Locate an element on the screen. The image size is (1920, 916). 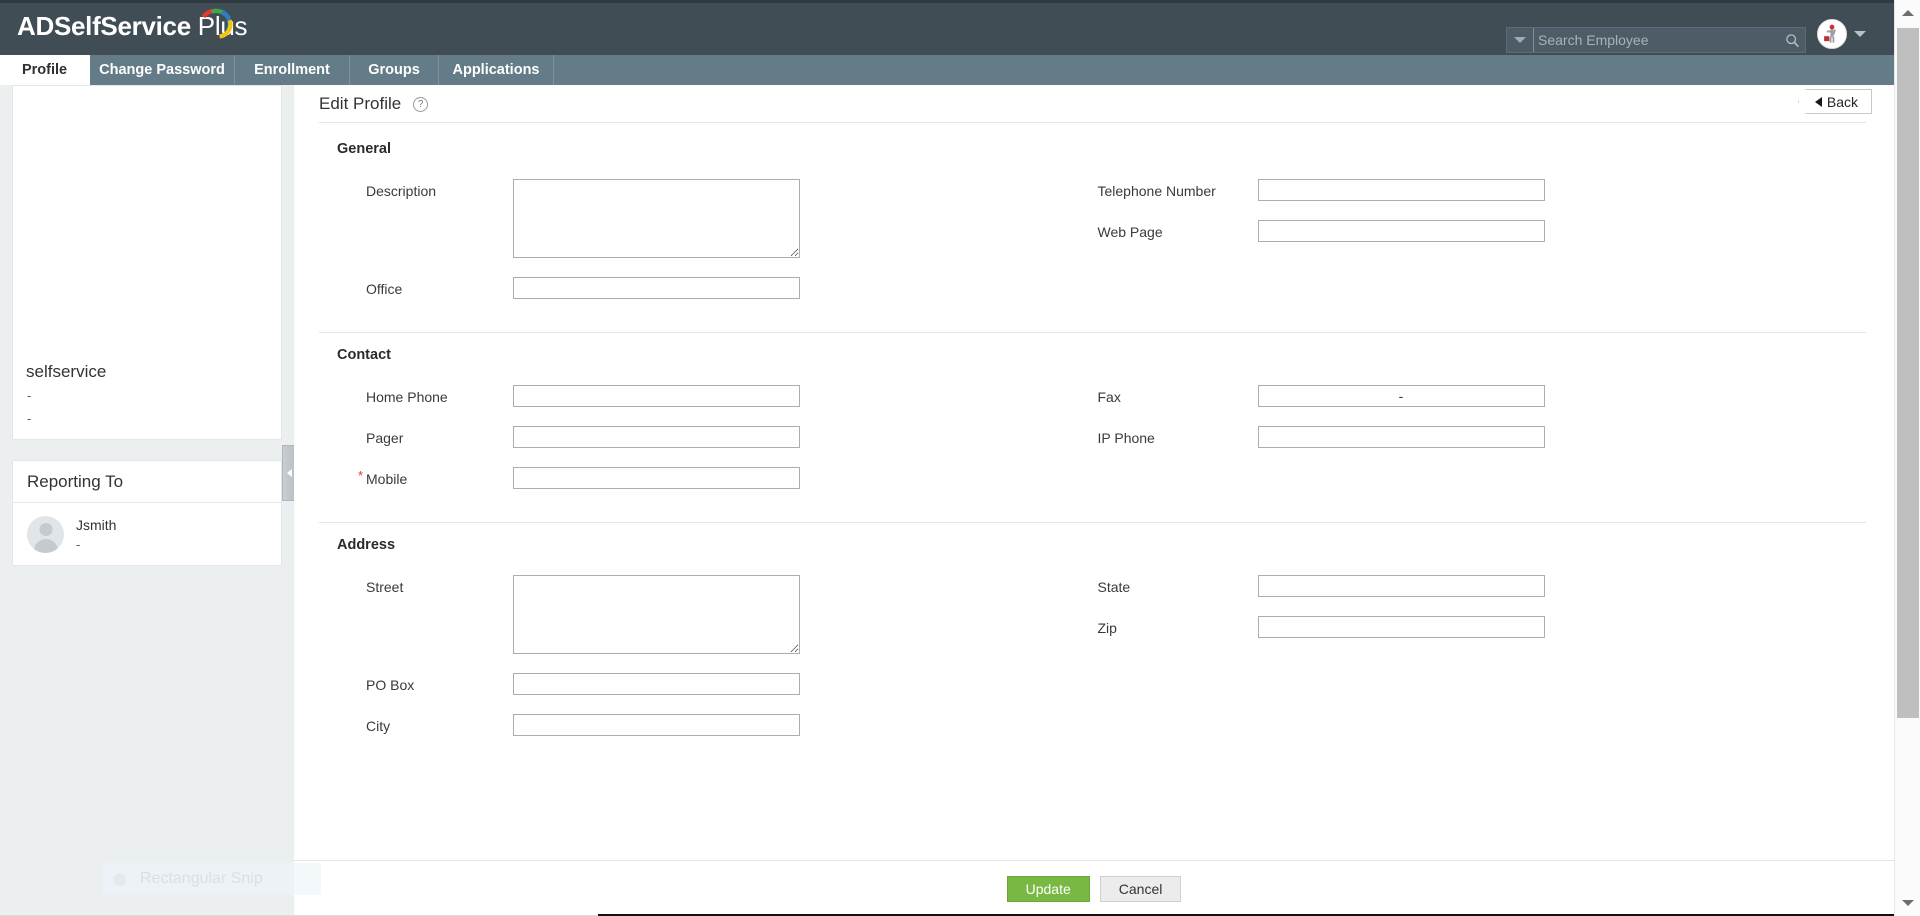
city-input is located at coordinates (656, 725).